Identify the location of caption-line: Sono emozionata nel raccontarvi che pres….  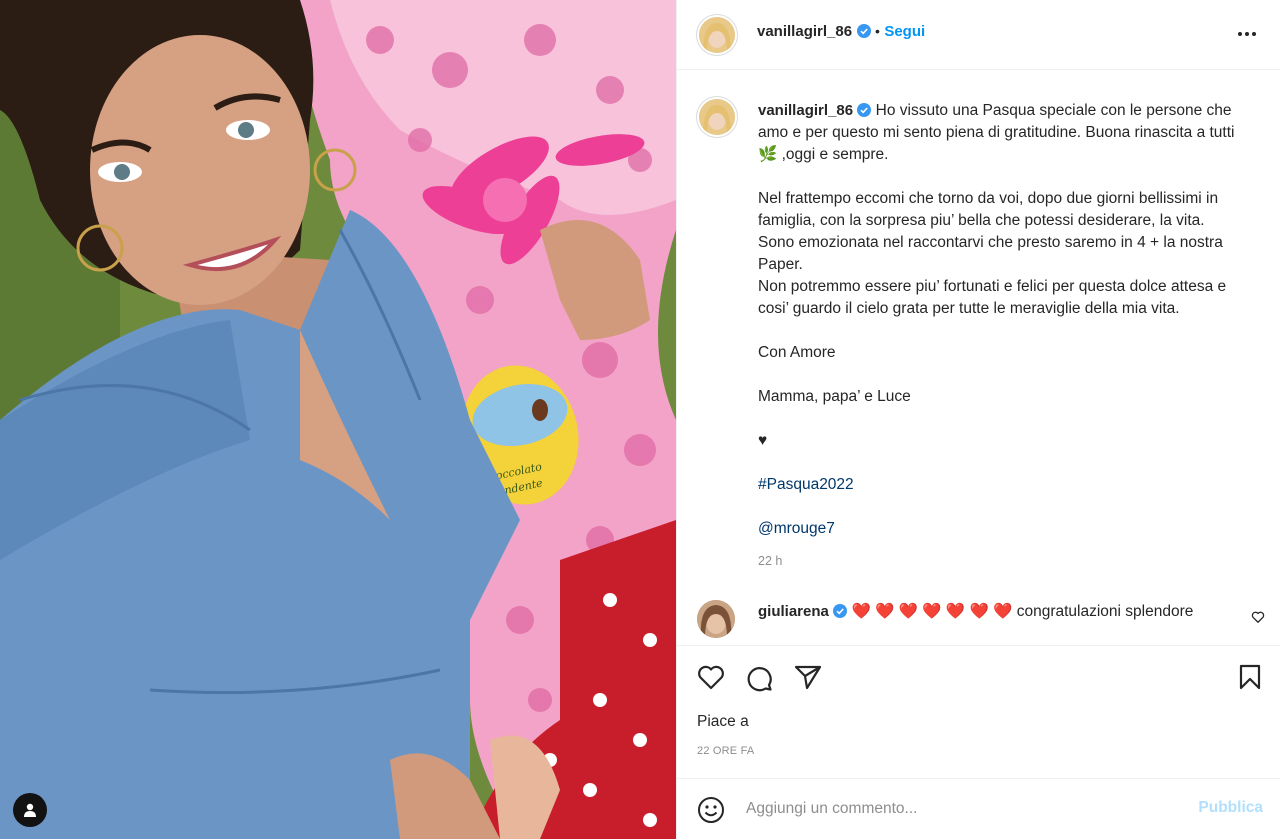
(990, 253).